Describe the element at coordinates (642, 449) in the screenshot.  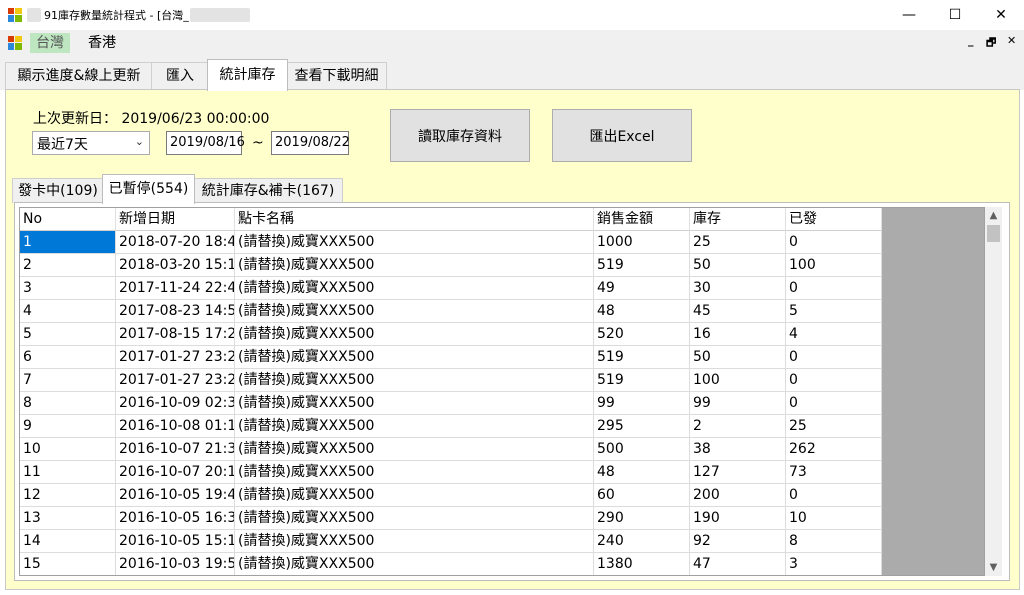
I see `table-cell: 500` at that location.